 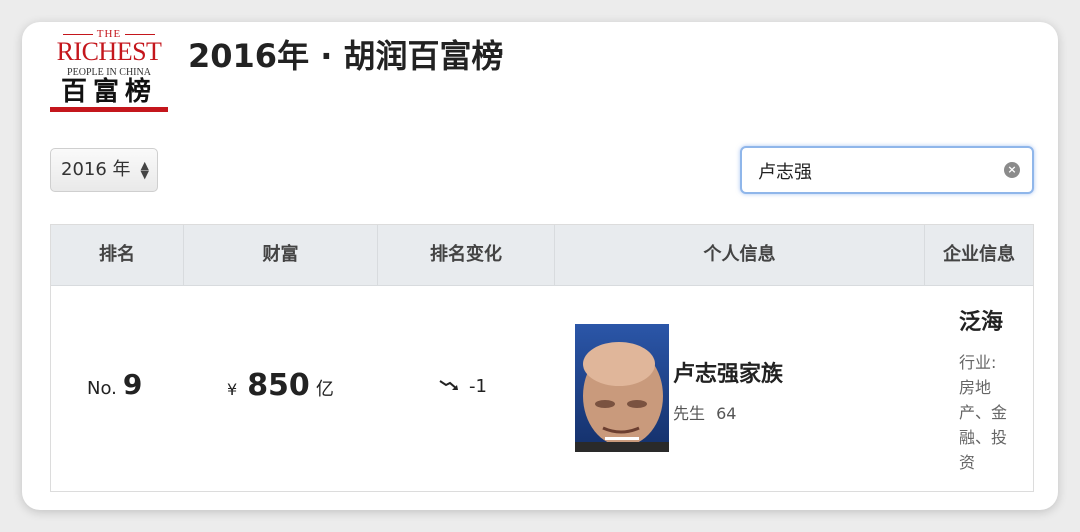 I want to click on person-gender: 先生, so click(x=689, y=413).